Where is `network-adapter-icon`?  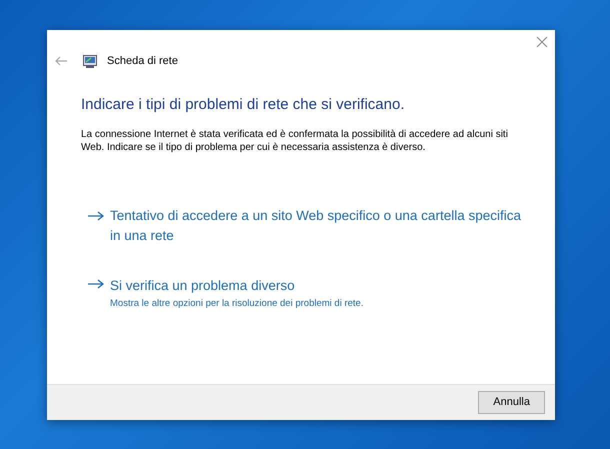 network-adapter-icon is located at coordinates (90, 61).